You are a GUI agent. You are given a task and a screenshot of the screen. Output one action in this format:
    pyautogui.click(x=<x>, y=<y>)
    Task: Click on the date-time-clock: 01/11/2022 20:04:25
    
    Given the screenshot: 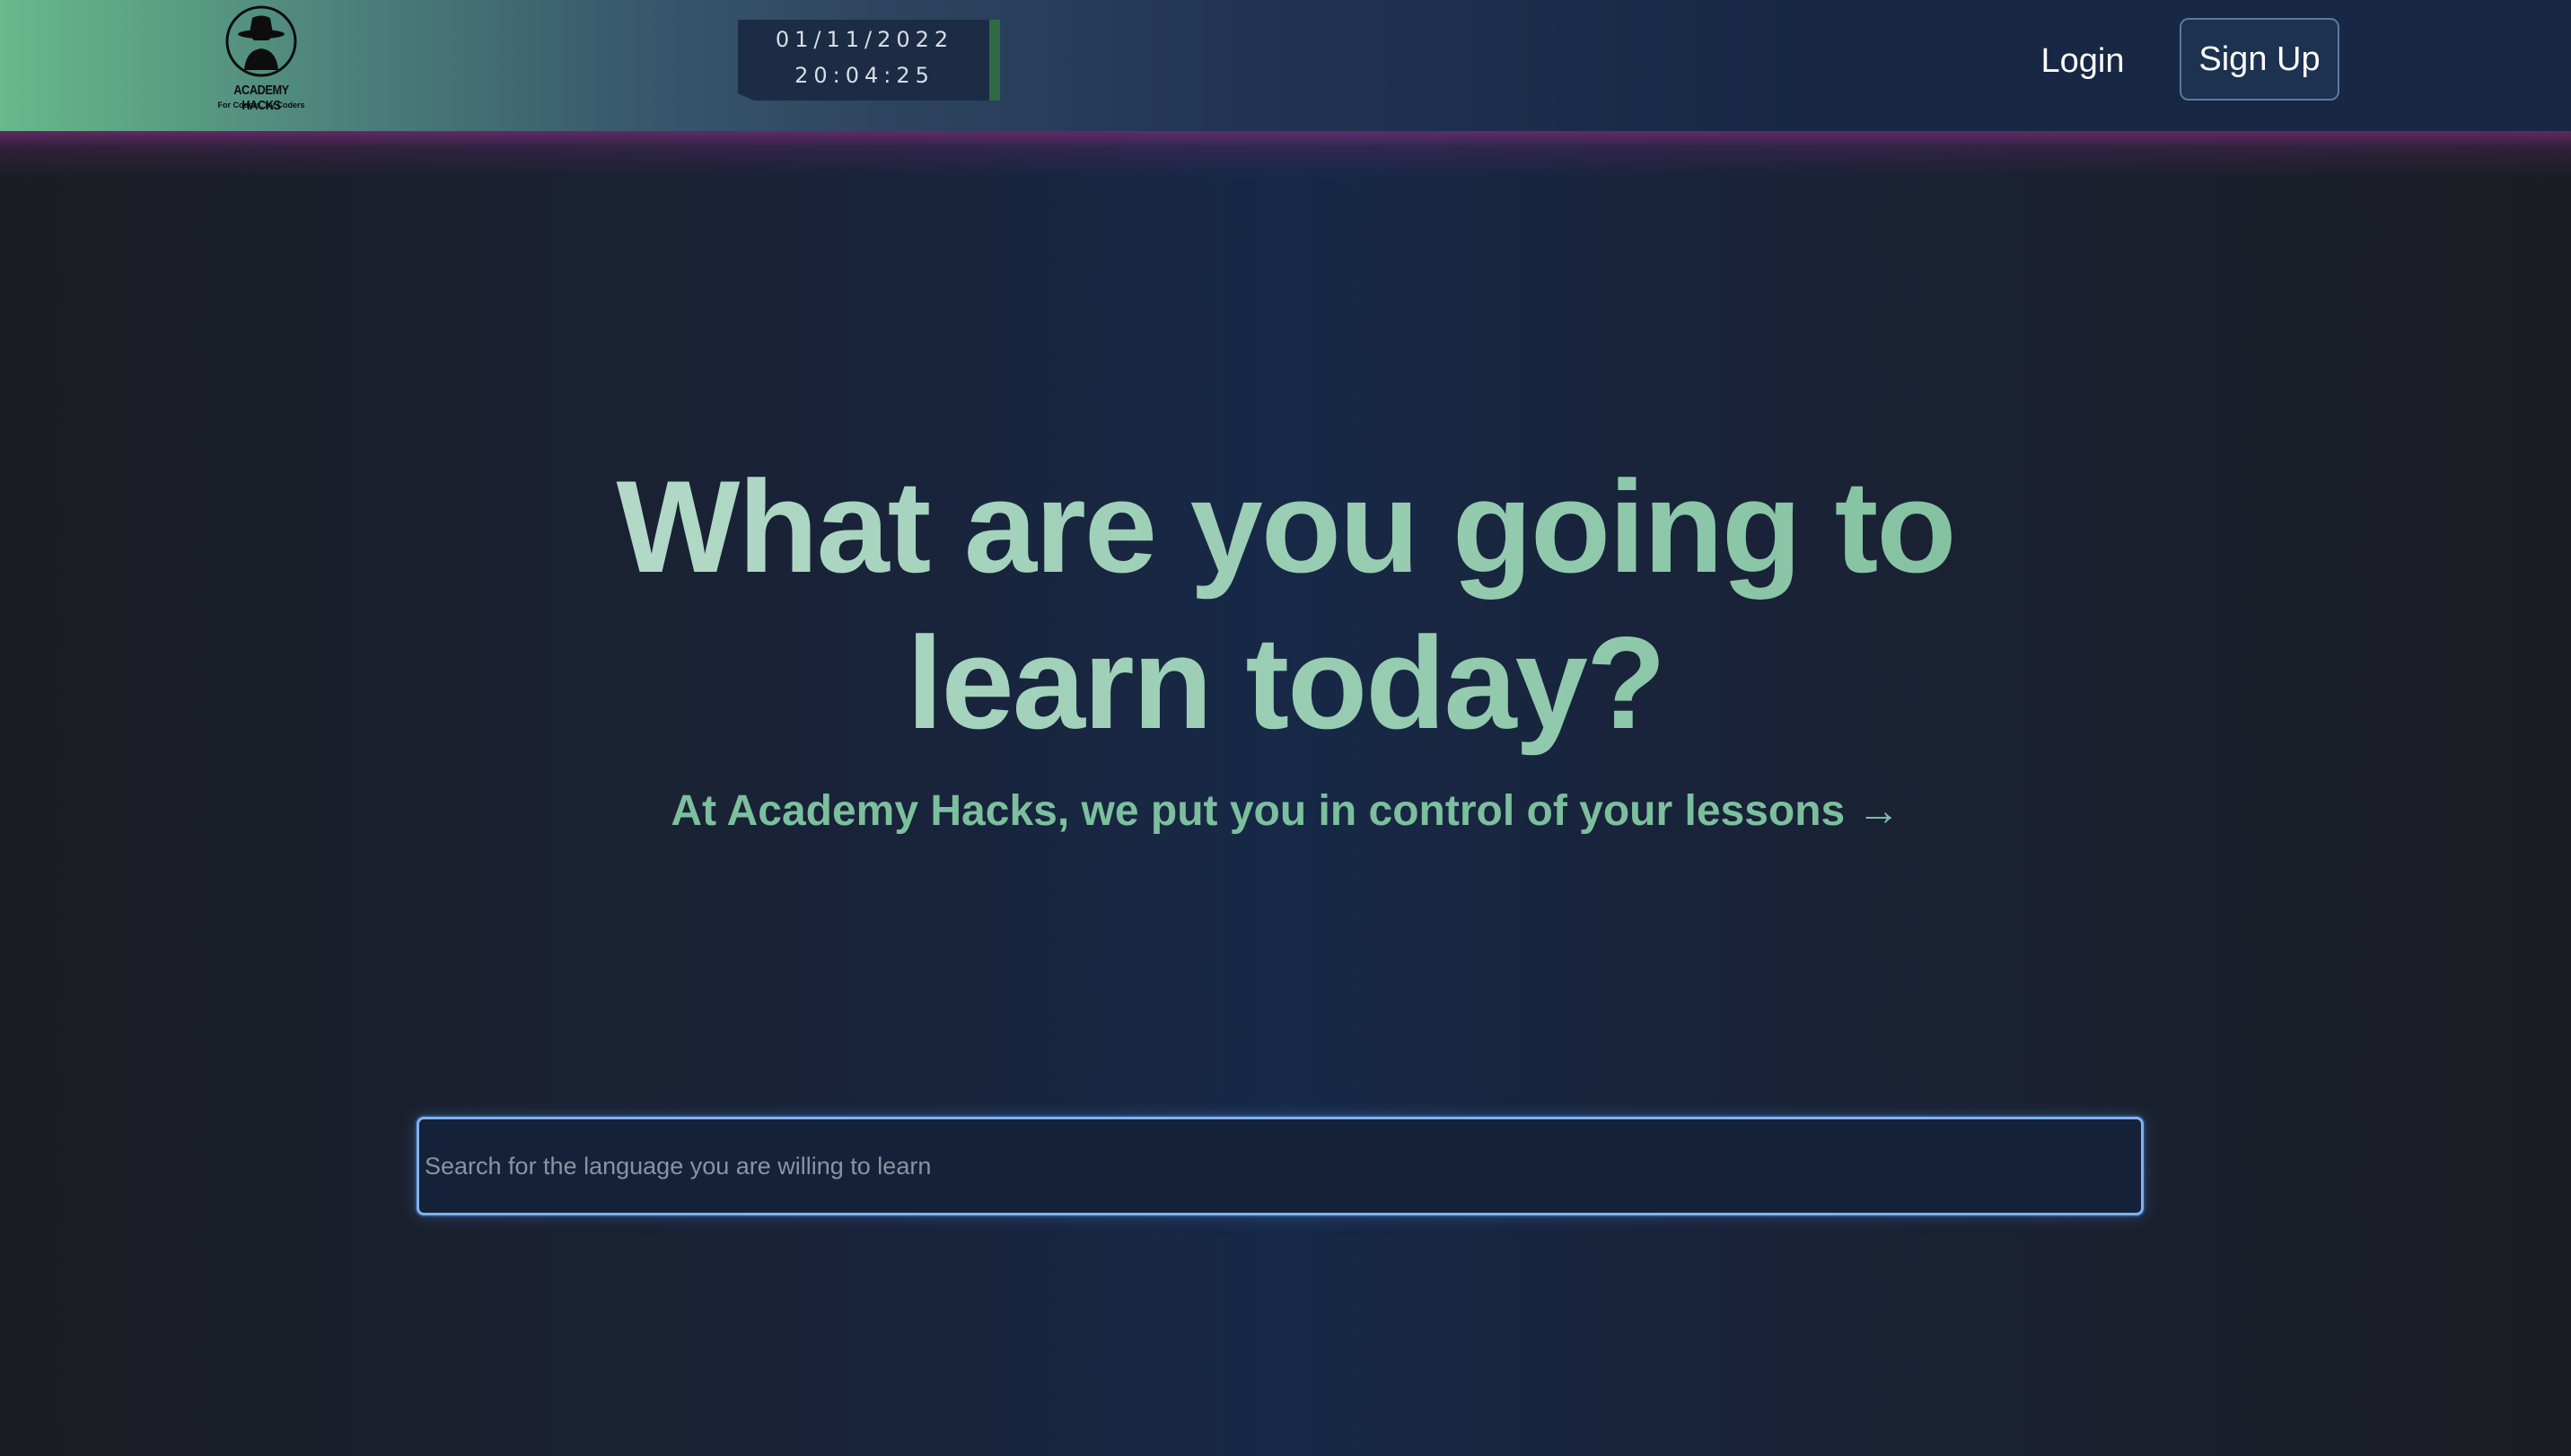 What is the action you would take?
    pyautogui.click(x=869, y=60)
    